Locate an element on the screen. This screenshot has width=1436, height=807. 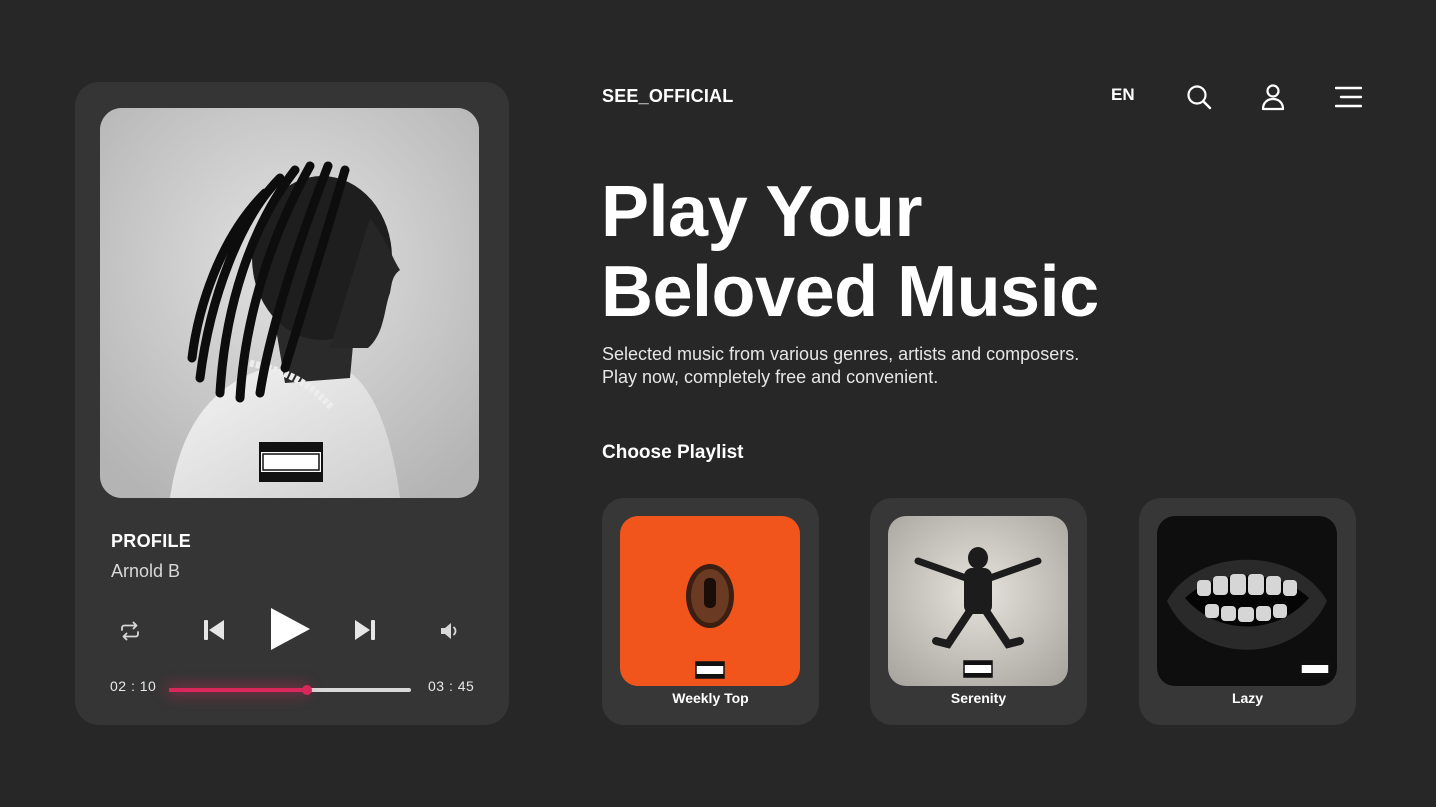
hero-title-line1: Play Your is located at coordinates (761, 212).